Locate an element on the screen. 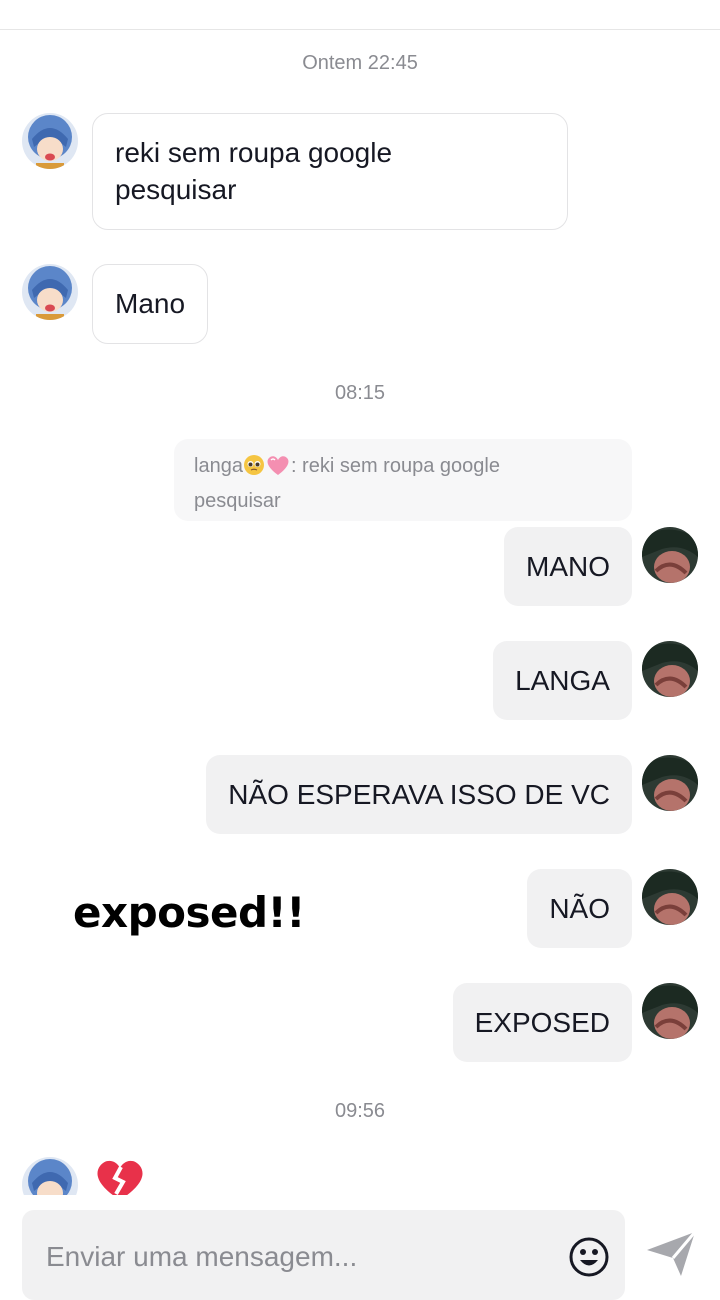  pleading-face-icon is located at coordinates (254, 470).